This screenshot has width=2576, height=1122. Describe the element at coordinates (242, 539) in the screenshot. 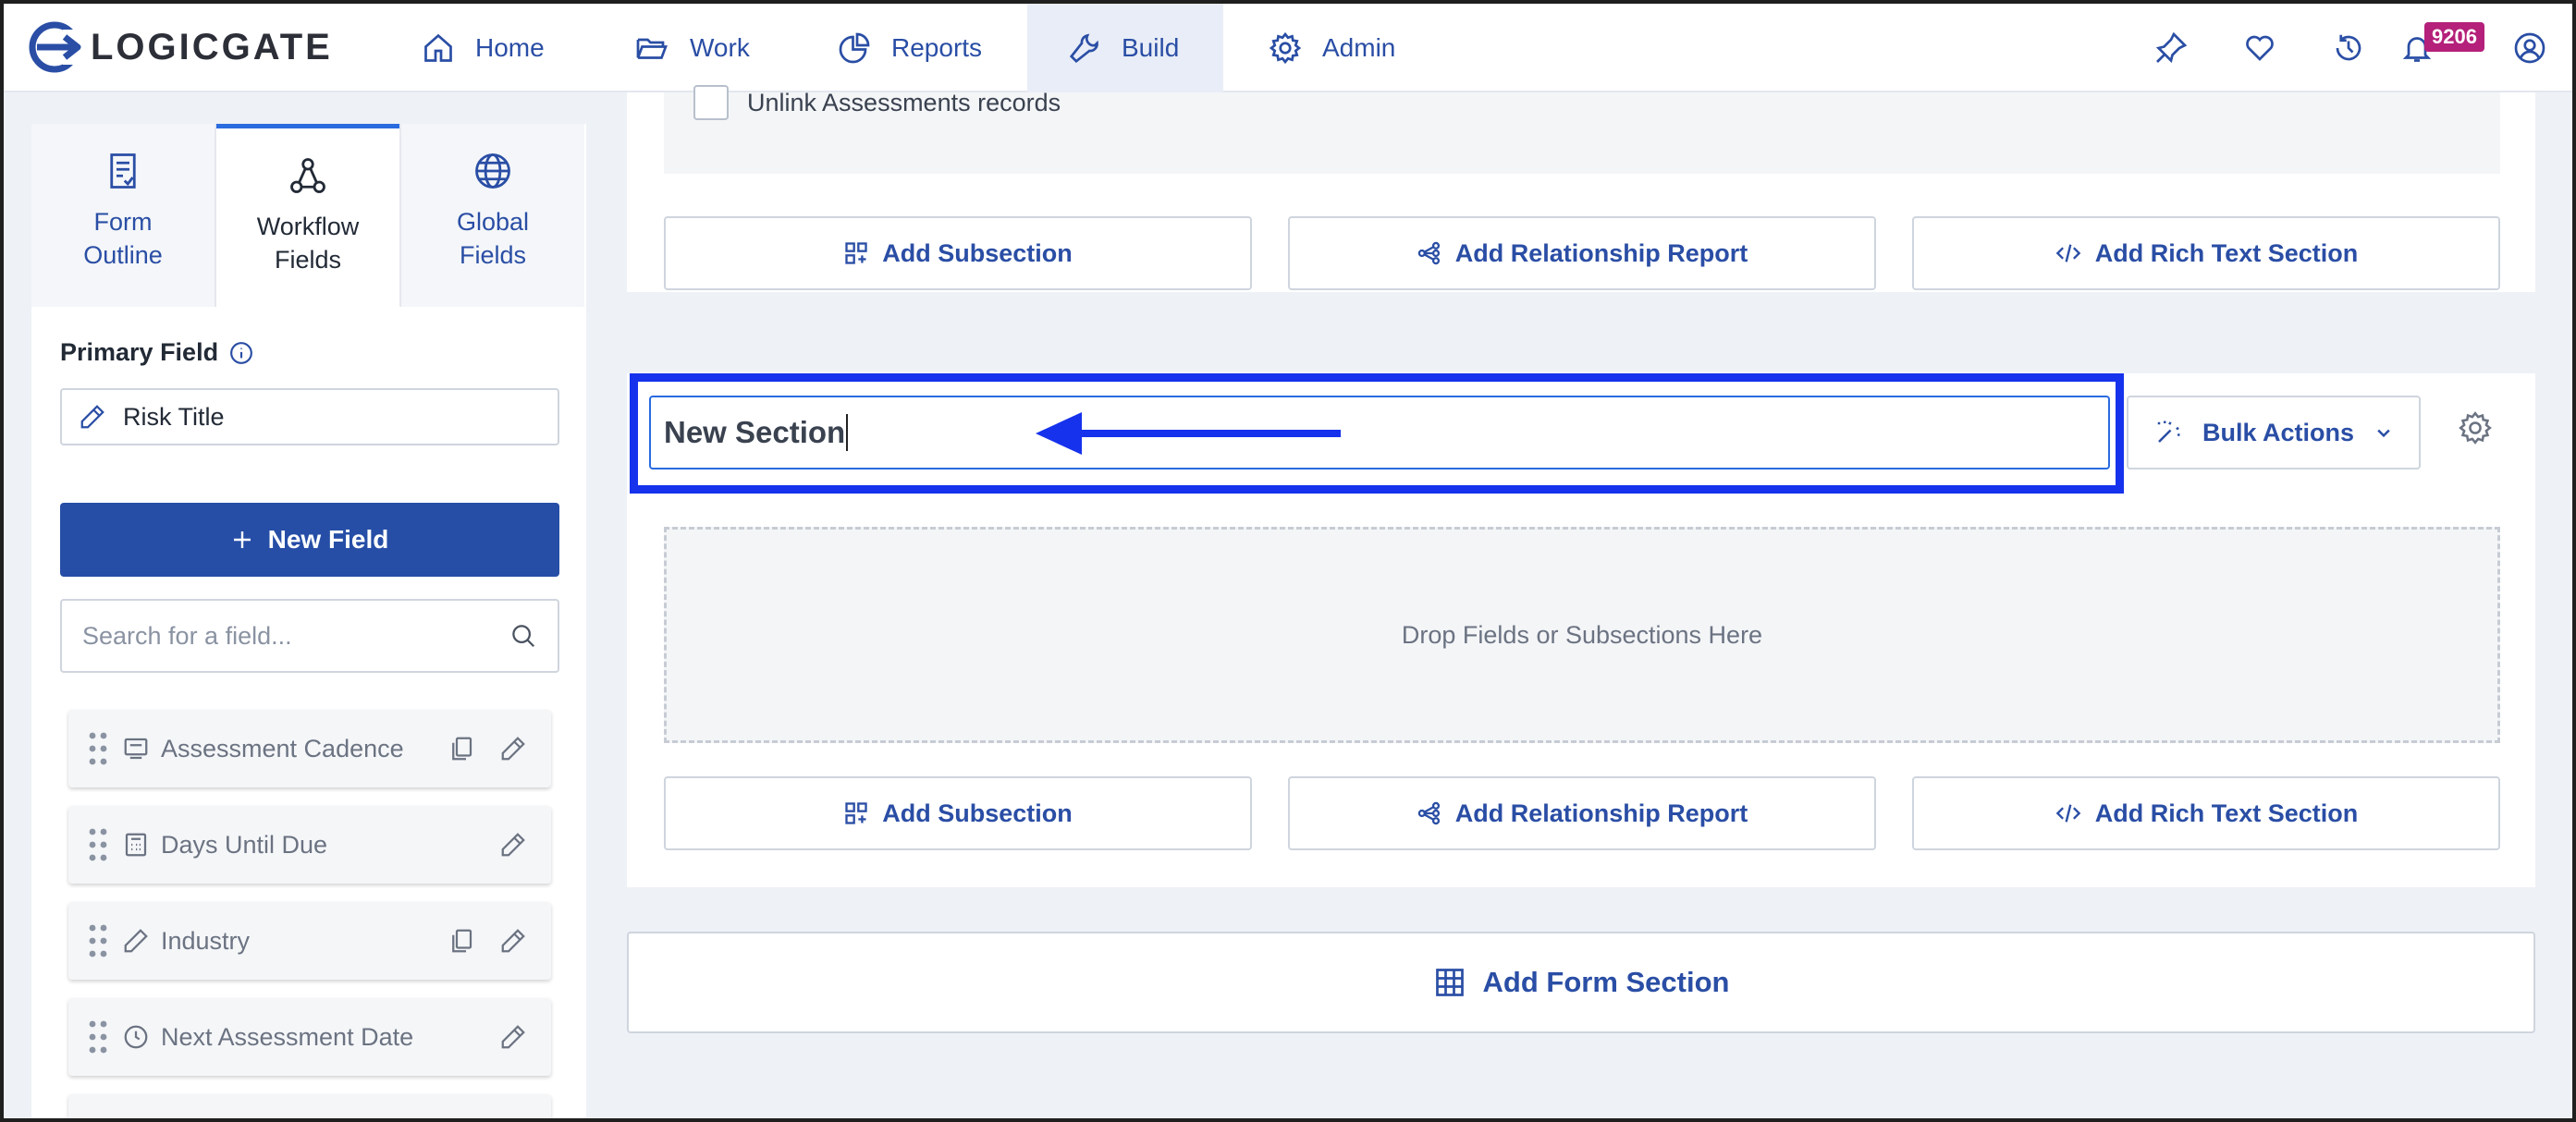

I see `plus-icon` at that location.